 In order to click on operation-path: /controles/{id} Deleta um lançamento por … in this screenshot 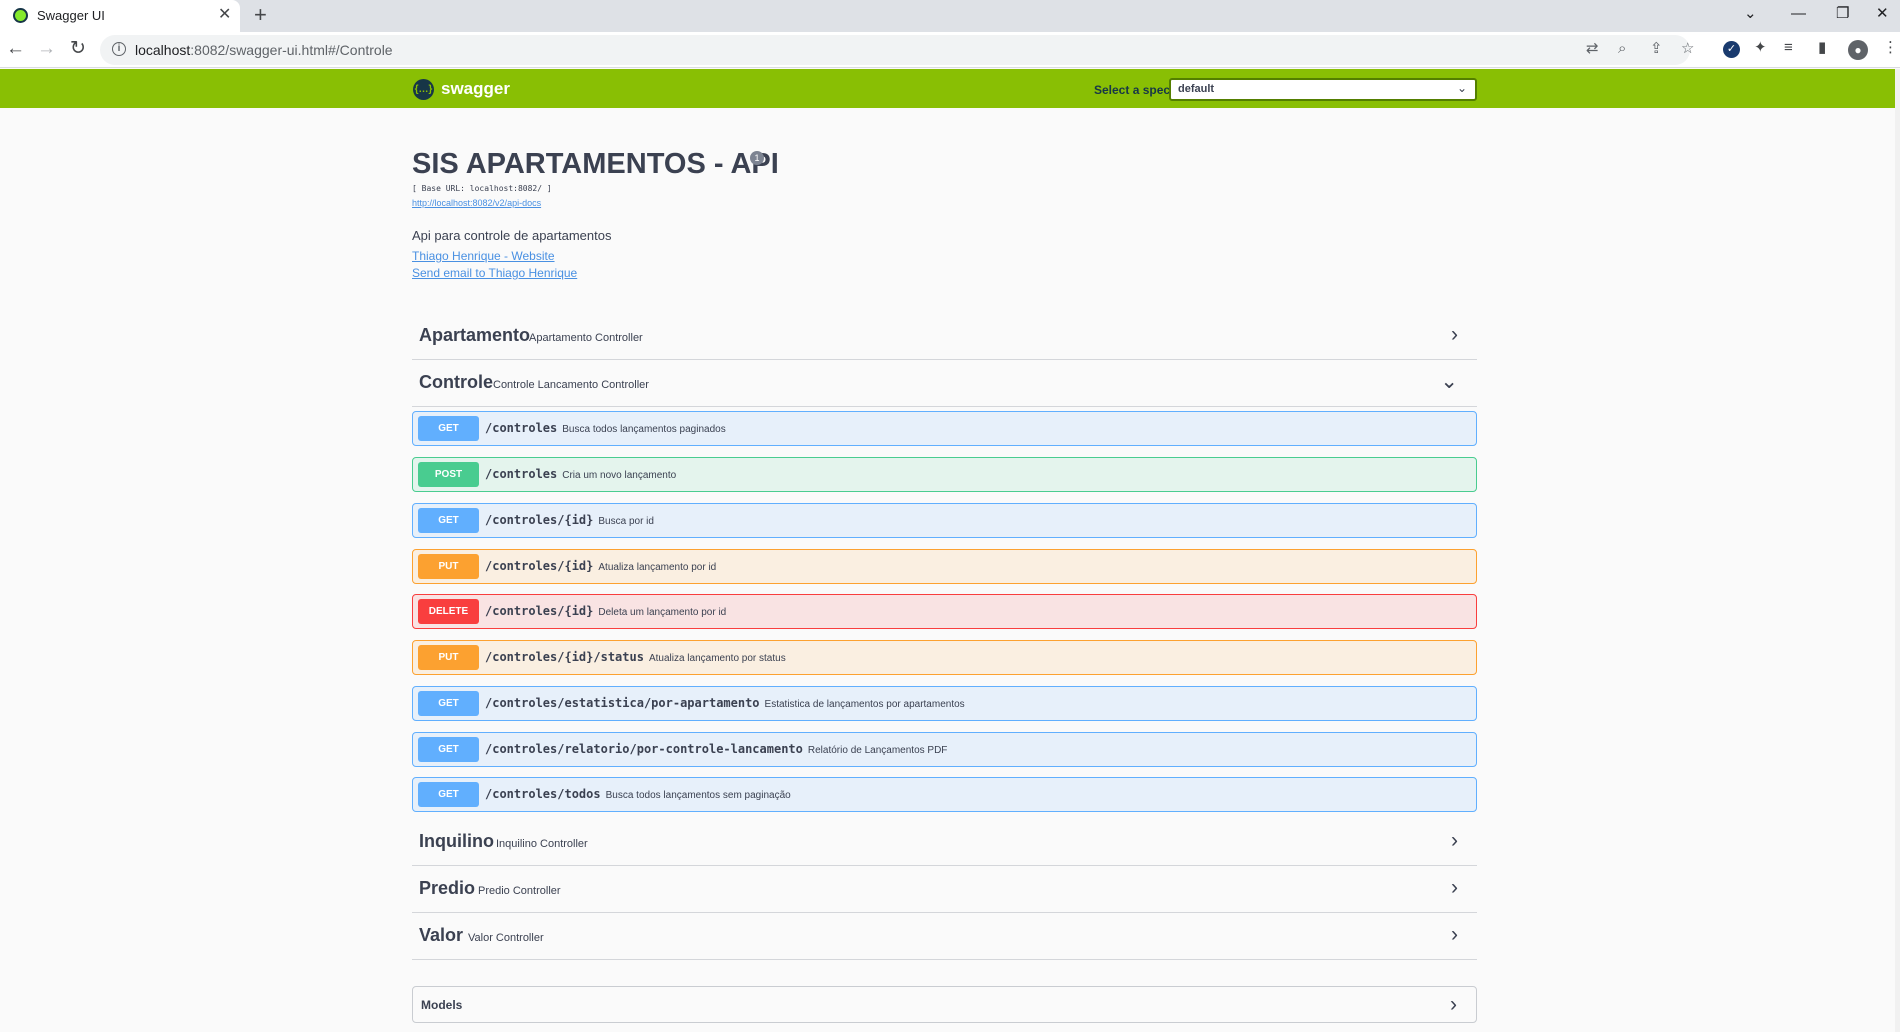, I will do `click(606, 611)`.